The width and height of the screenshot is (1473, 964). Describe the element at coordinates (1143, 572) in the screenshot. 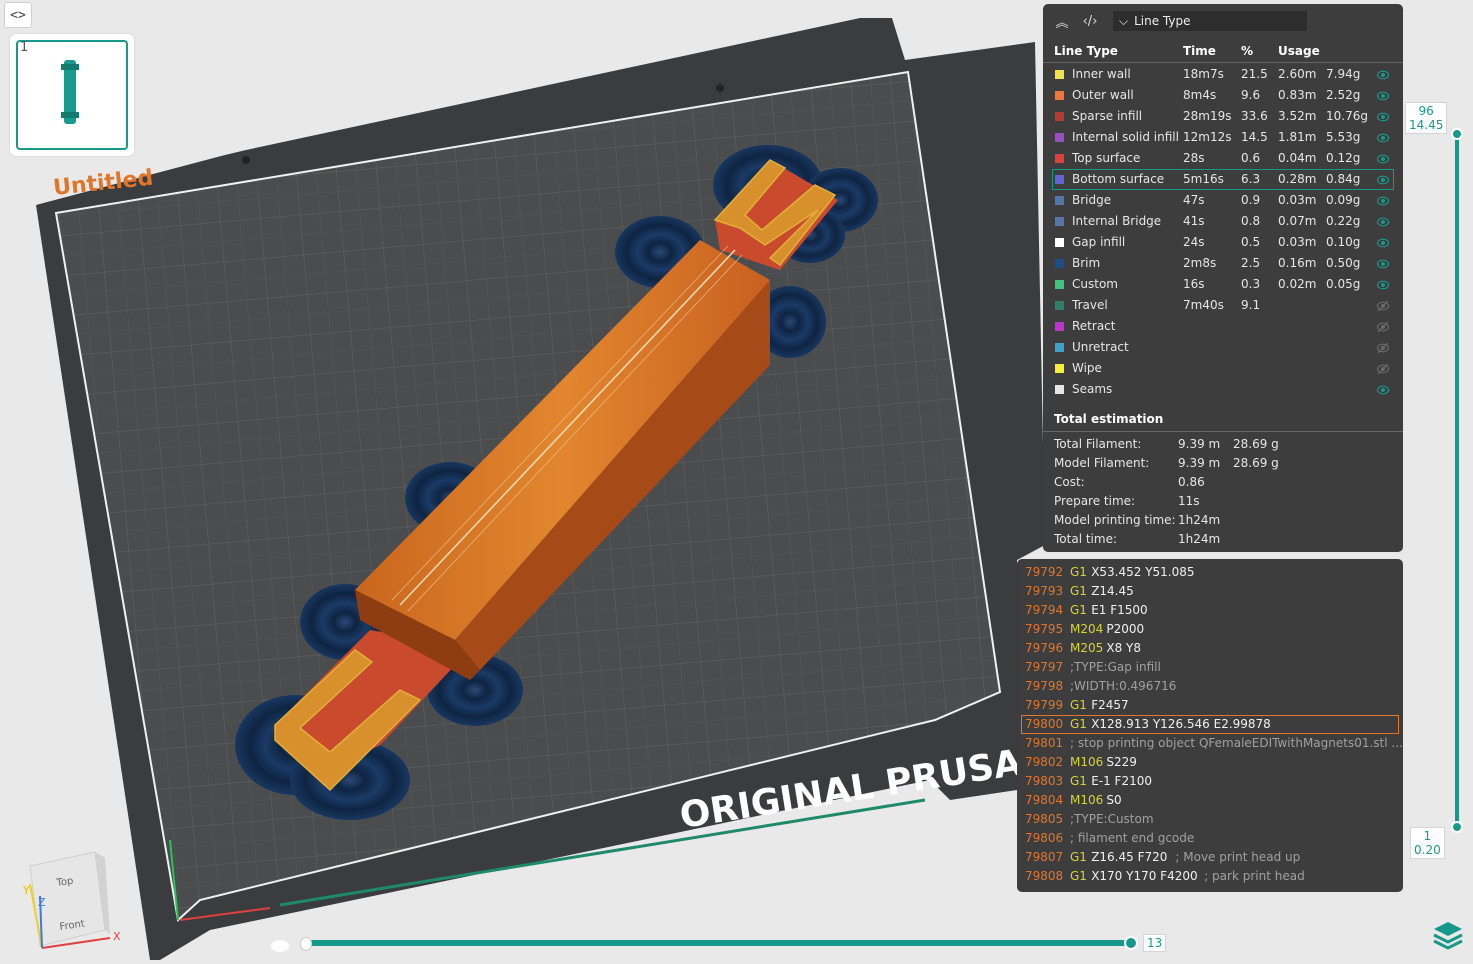

I see `gcode-args: X53.452 Y51.085` at that location.